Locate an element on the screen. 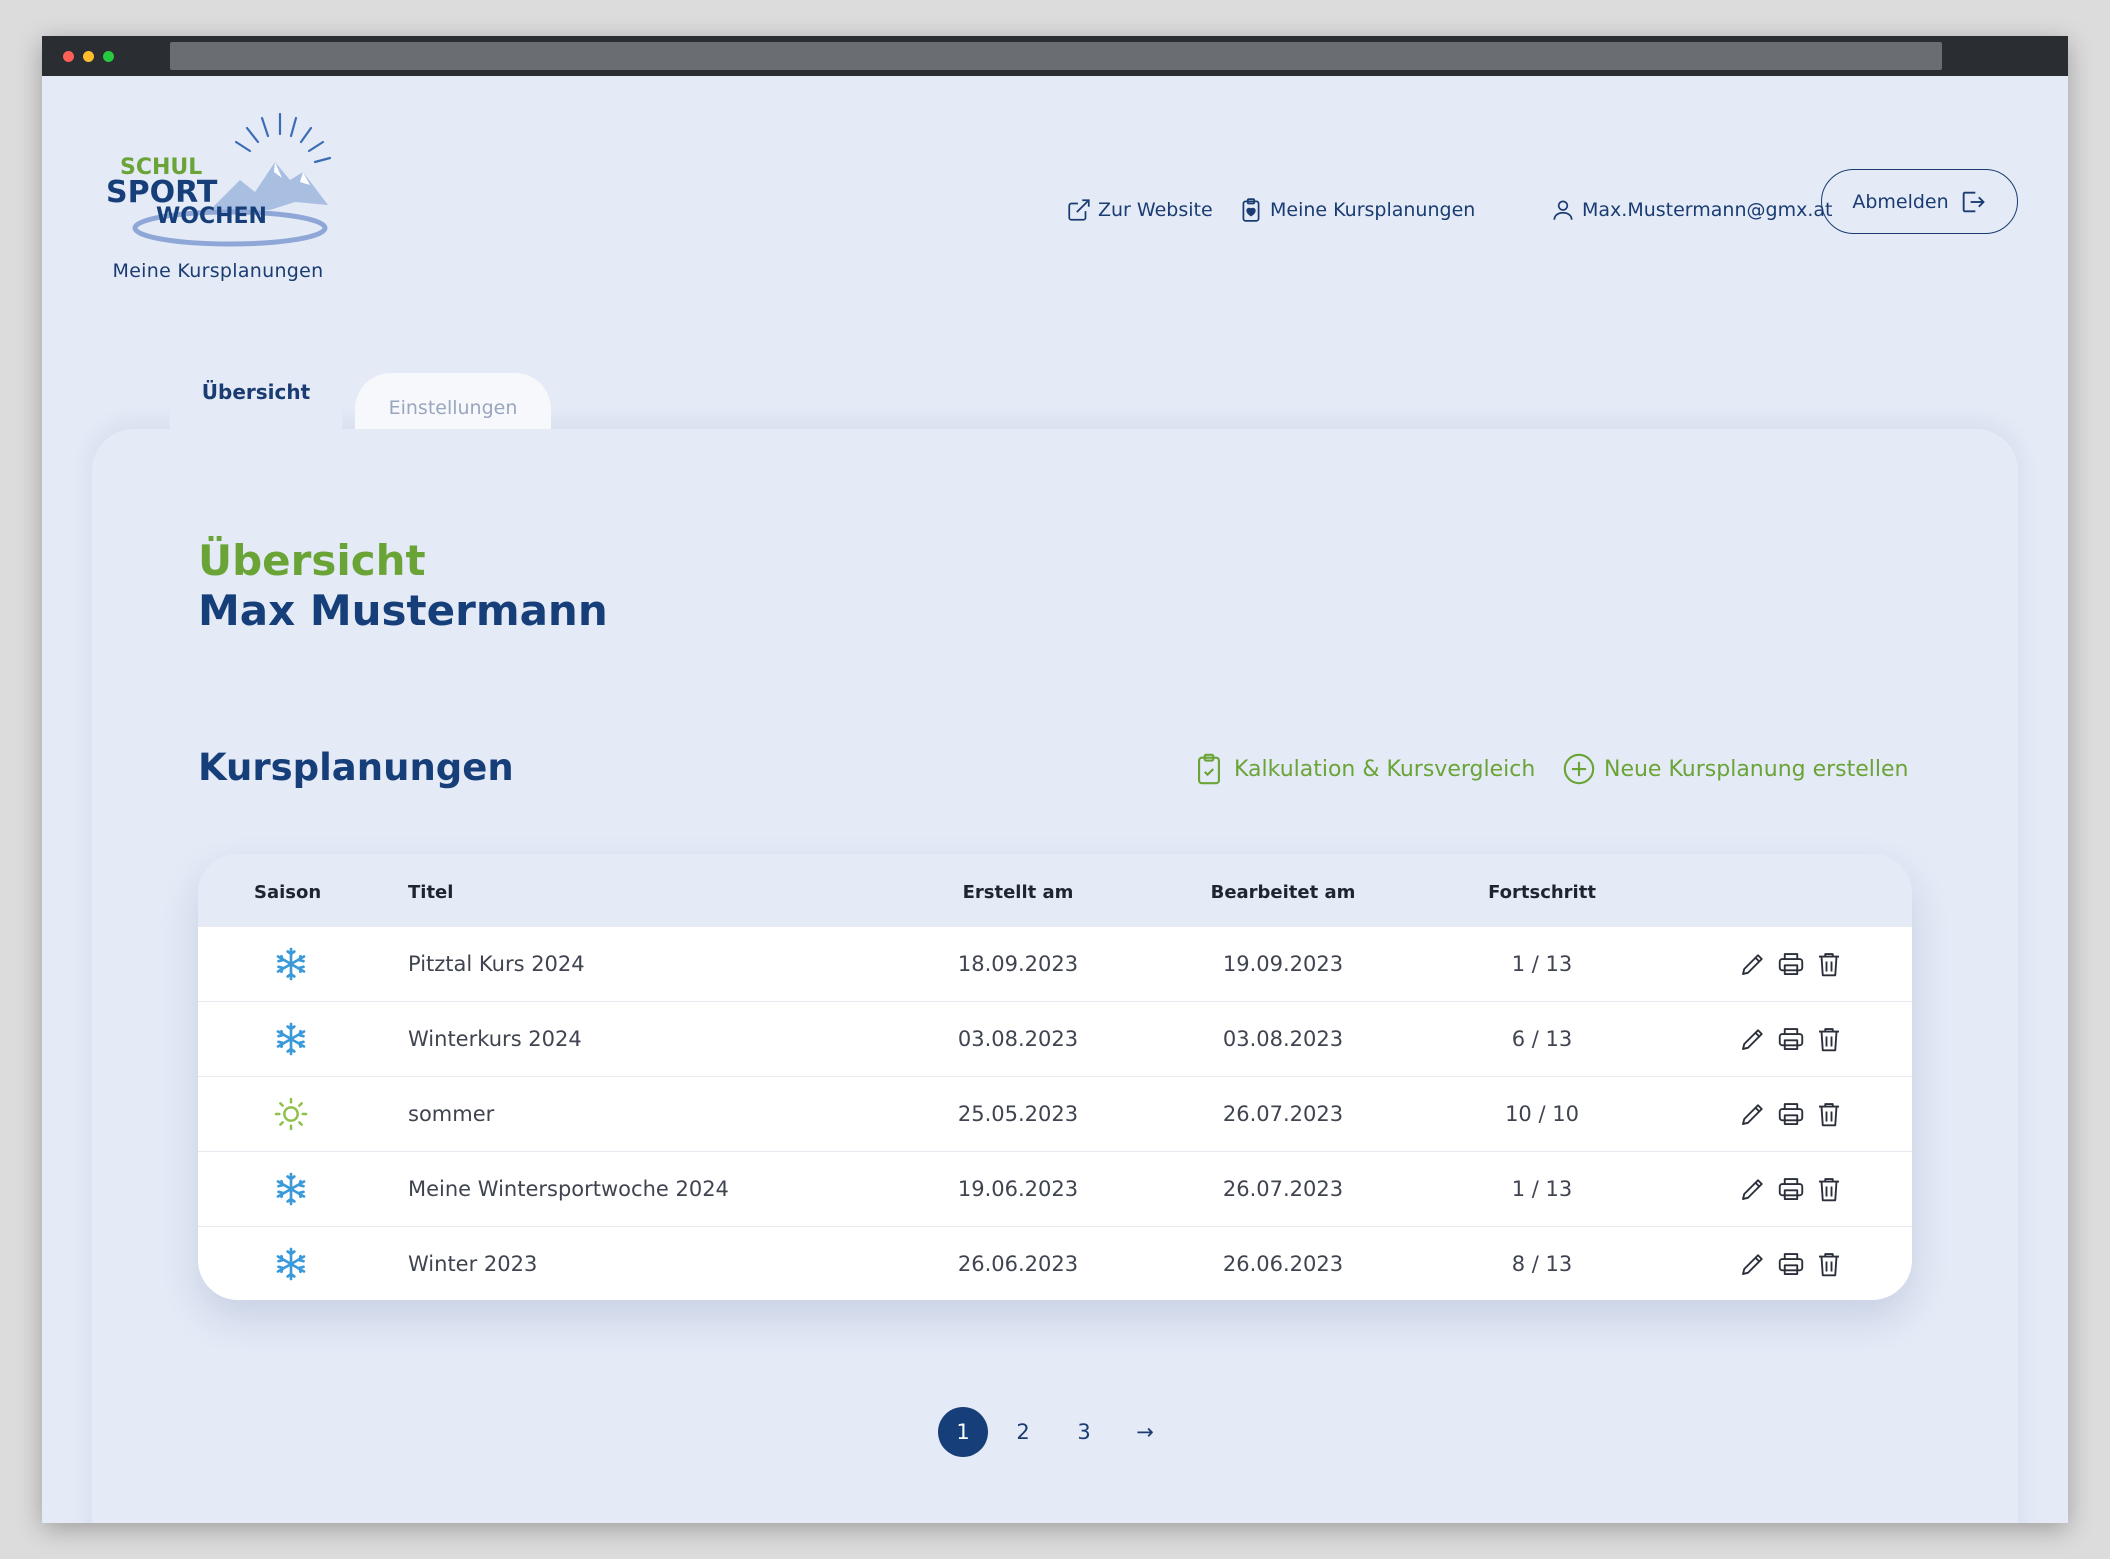  browser-chrome is located at coordinates (1055, 56).